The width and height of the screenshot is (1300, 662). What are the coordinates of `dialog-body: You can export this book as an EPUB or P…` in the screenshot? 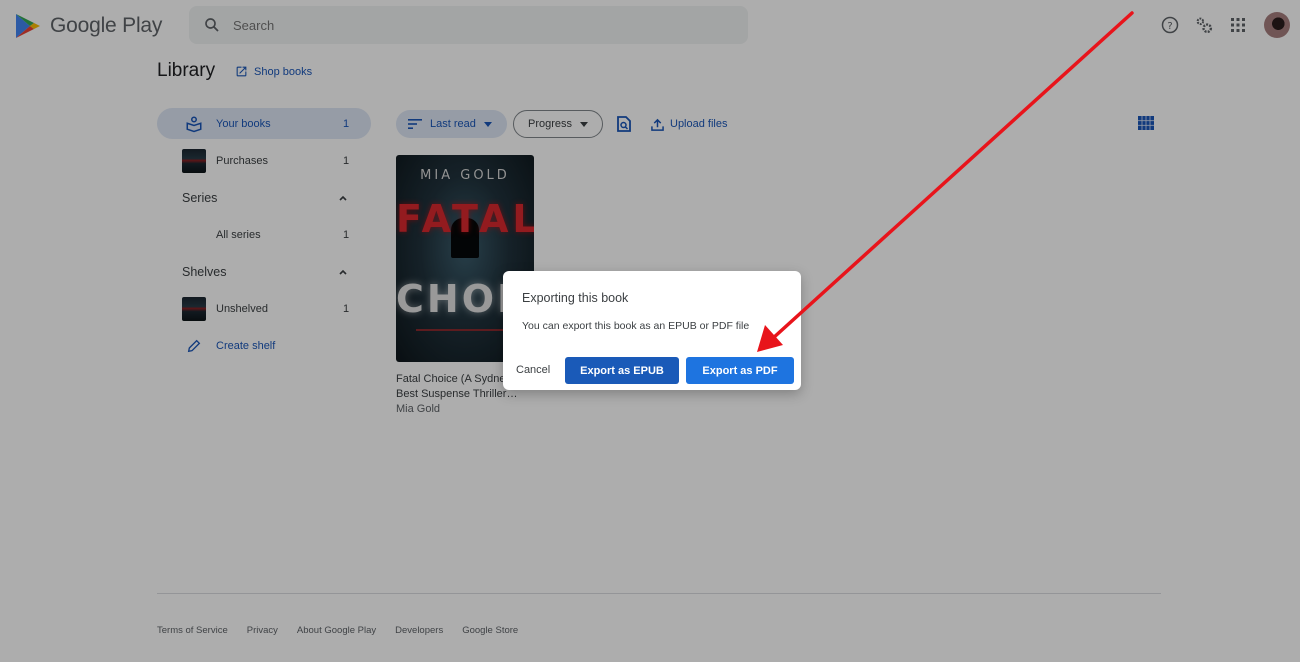 It's located at (636, 326).